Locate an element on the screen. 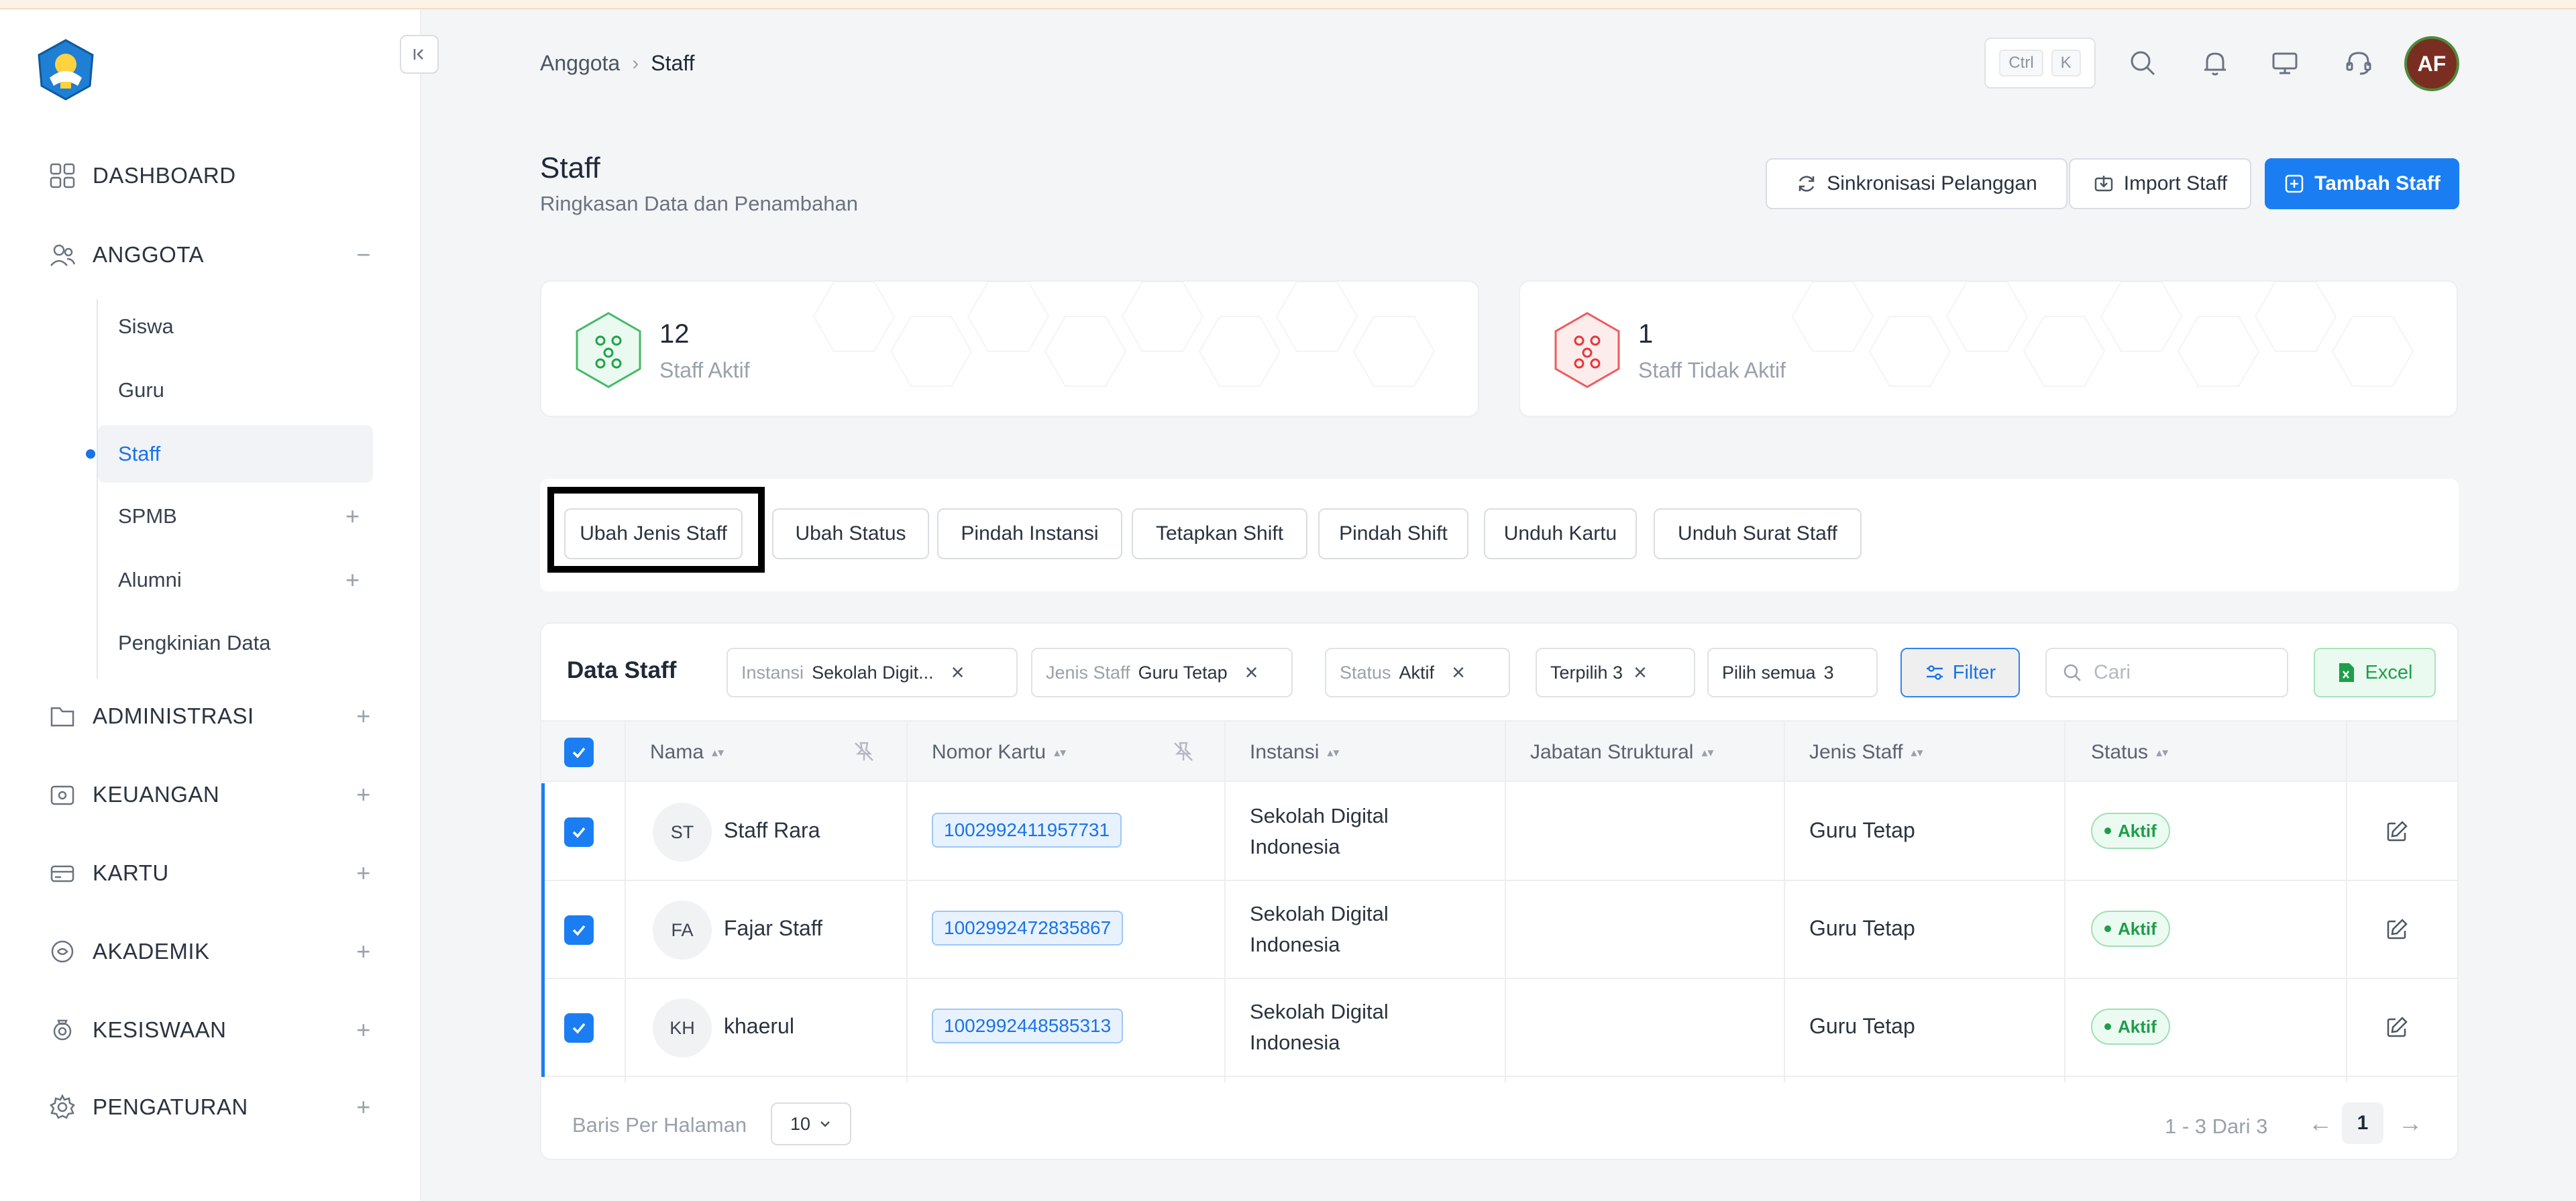 Image resolution: width=2576 pixels, height=1201 pixels. selected-label: Terpilih 3 is located at coordinates (1586, 672).